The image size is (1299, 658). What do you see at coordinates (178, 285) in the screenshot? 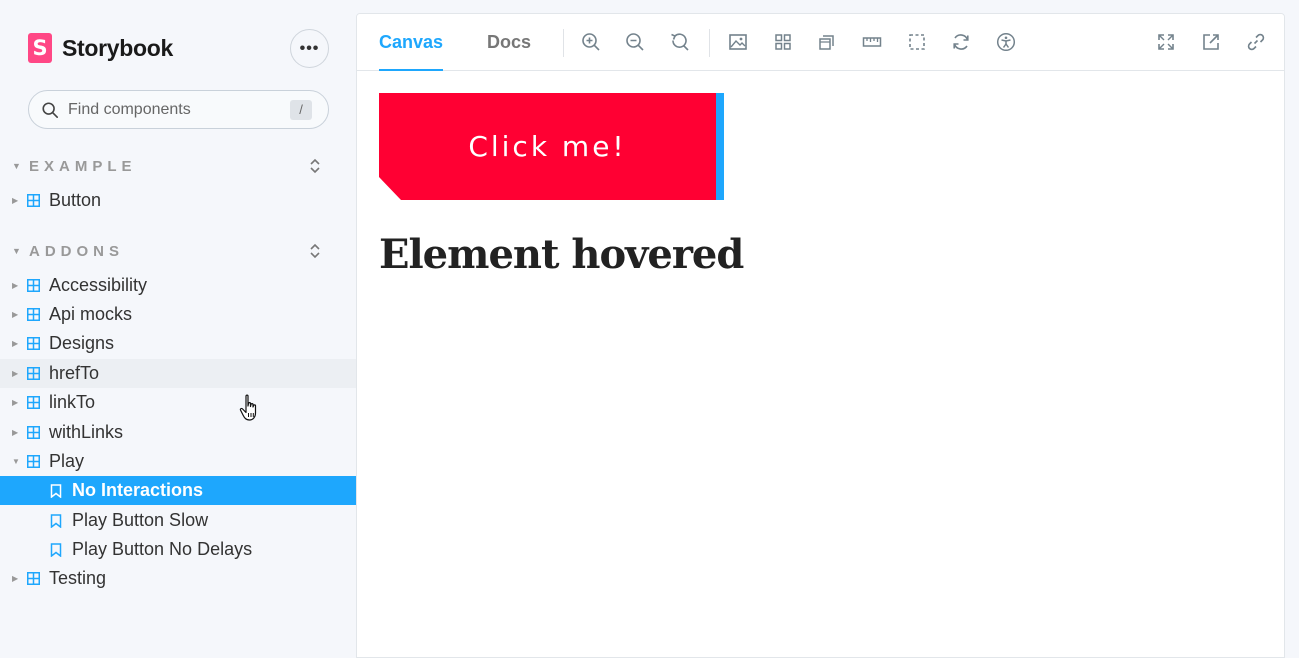
I see `tree-item-accessibility: ▶ Accessibility` at bounding box center [178, 285].